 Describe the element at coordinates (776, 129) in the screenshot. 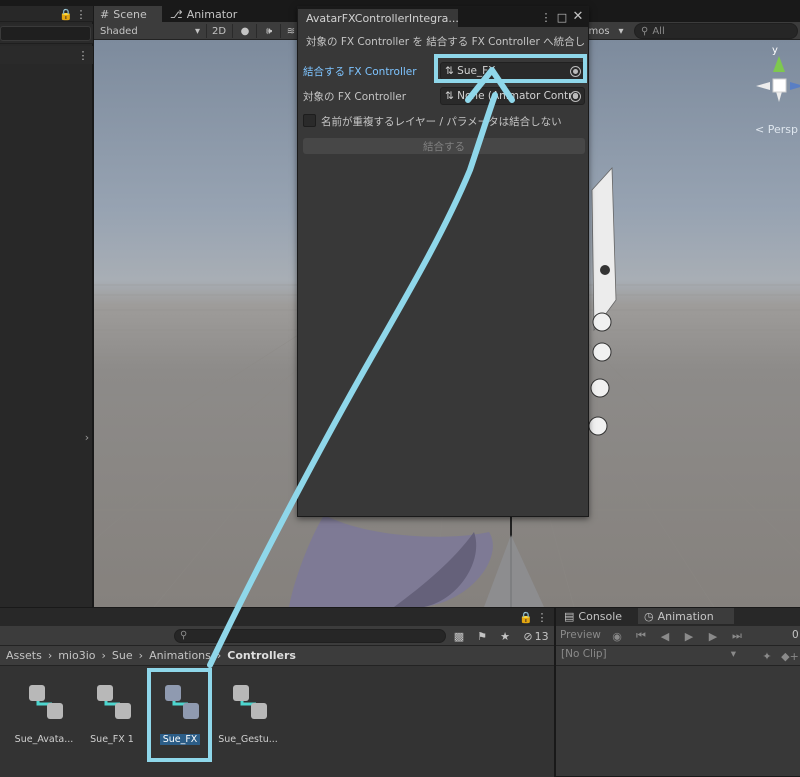

I see `camera-mode-label: < Persp` at that location.